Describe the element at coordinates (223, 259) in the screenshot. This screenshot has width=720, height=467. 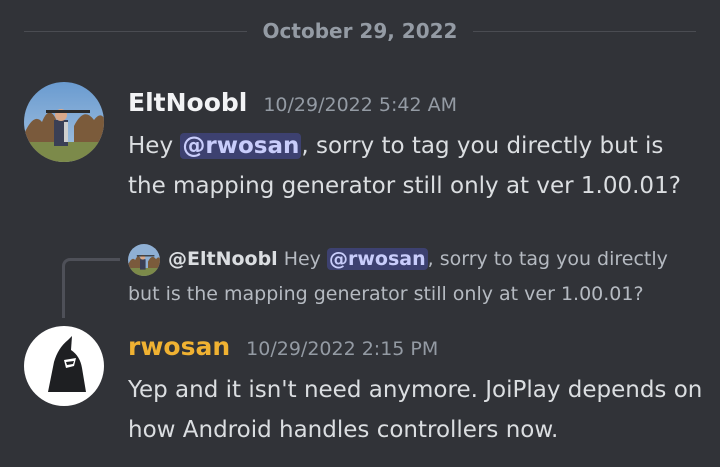
I see `reply-author: @EltNoobl` at that location.